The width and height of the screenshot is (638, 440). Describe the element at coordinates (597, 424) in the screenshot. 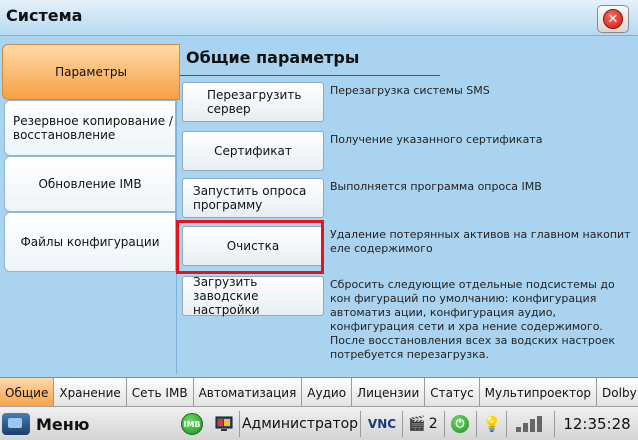

I see `clock: 12:35:28` at that location.